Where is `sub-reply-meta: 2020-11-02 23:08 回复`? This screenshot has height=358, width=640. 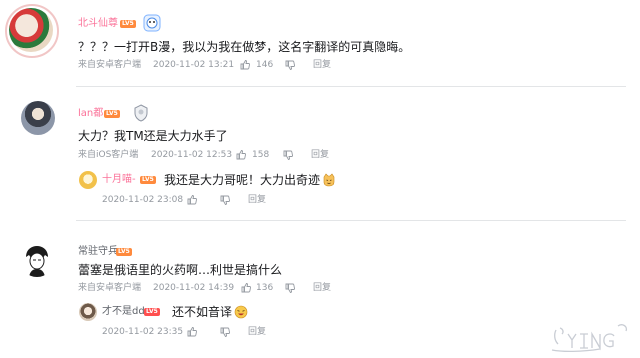
sub-reply-meta: 2020-11-02 23:08 回复 is located at coordinates (192, 200).